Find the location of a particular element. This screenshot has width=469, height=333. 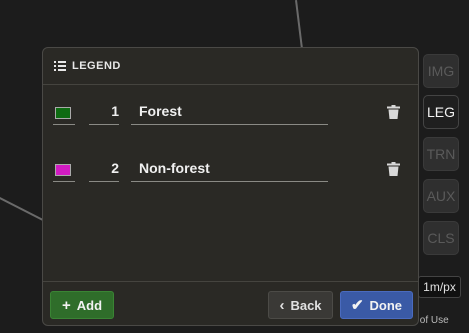

class-name-input: Non-forest is located at coordinates (174, 168).